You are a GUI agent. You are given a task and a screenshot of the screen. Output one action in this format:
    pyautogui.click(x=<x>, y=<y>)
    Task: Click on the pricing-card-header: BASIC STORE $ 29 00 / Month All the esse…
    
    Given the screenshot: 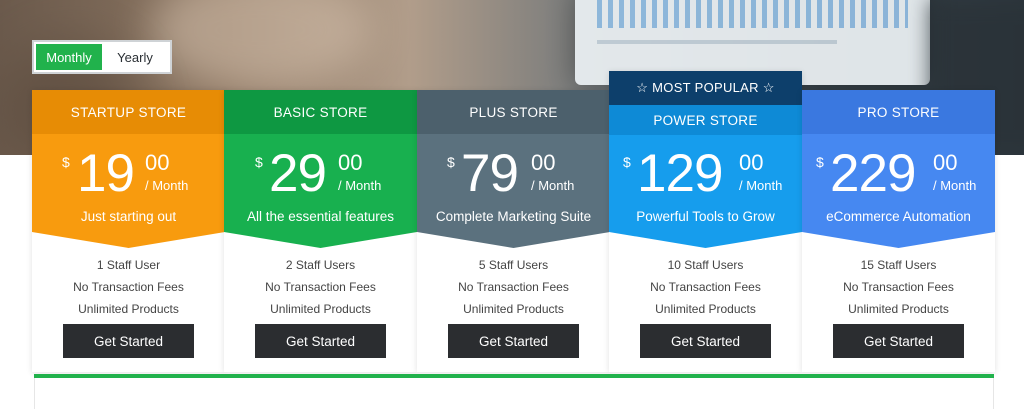 What is the action you would take?
    pyautogui.click(x=320, y=169)
    